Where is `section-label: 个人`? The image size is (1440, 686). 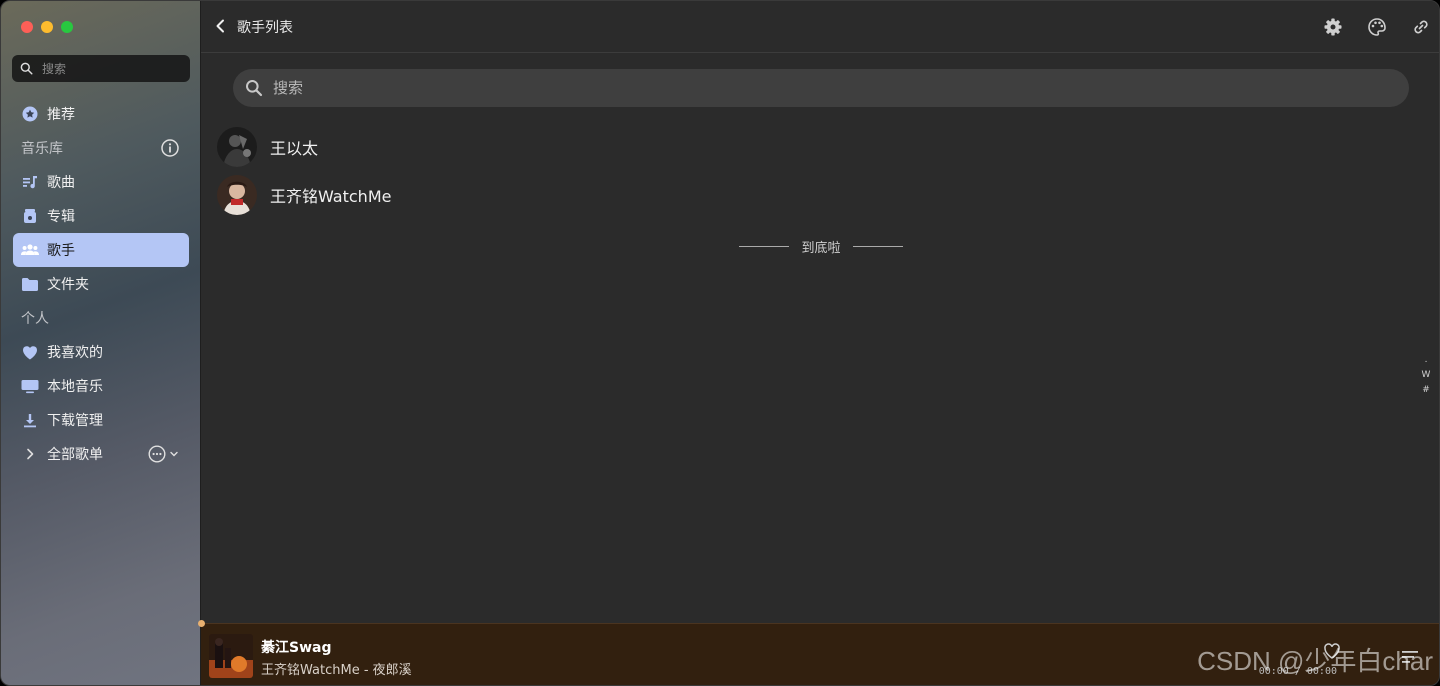
section-label: 个人 is located at coordinates (35, 319).